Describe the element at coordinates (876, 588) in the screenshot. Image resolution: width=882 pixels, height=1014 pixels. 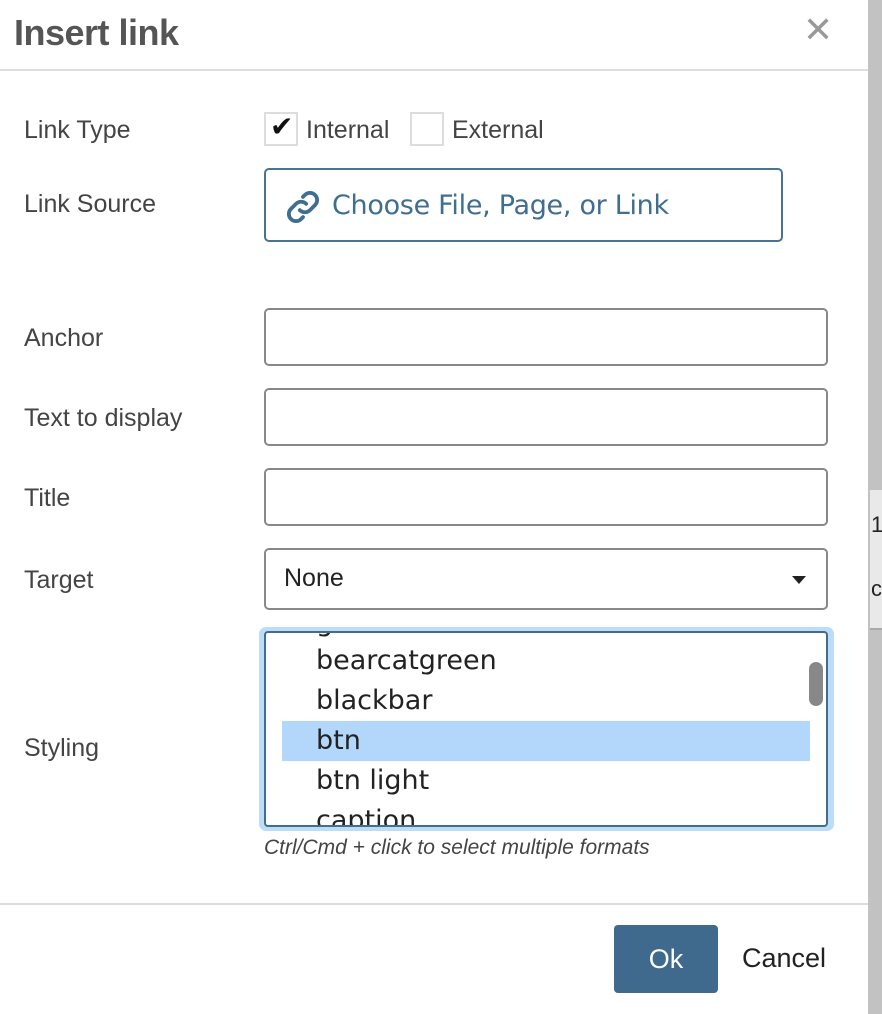
I see `background-text: c` at that location.